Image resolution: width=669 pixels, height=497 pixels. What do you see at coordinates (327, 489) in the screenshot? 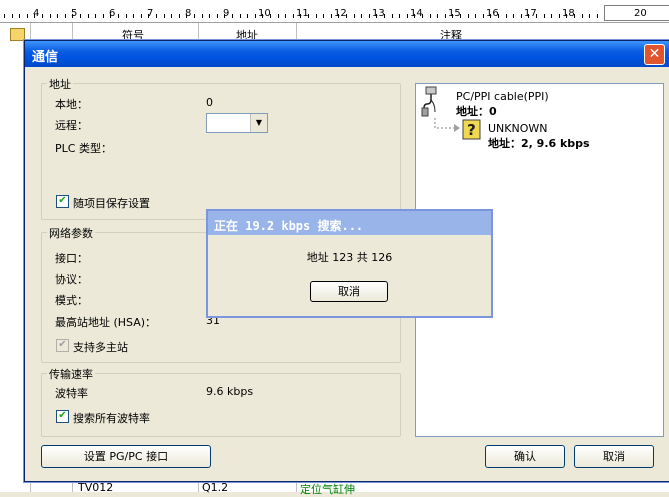
I see `table-cell: 定位气缸伸` at bounding box center [327, 489].